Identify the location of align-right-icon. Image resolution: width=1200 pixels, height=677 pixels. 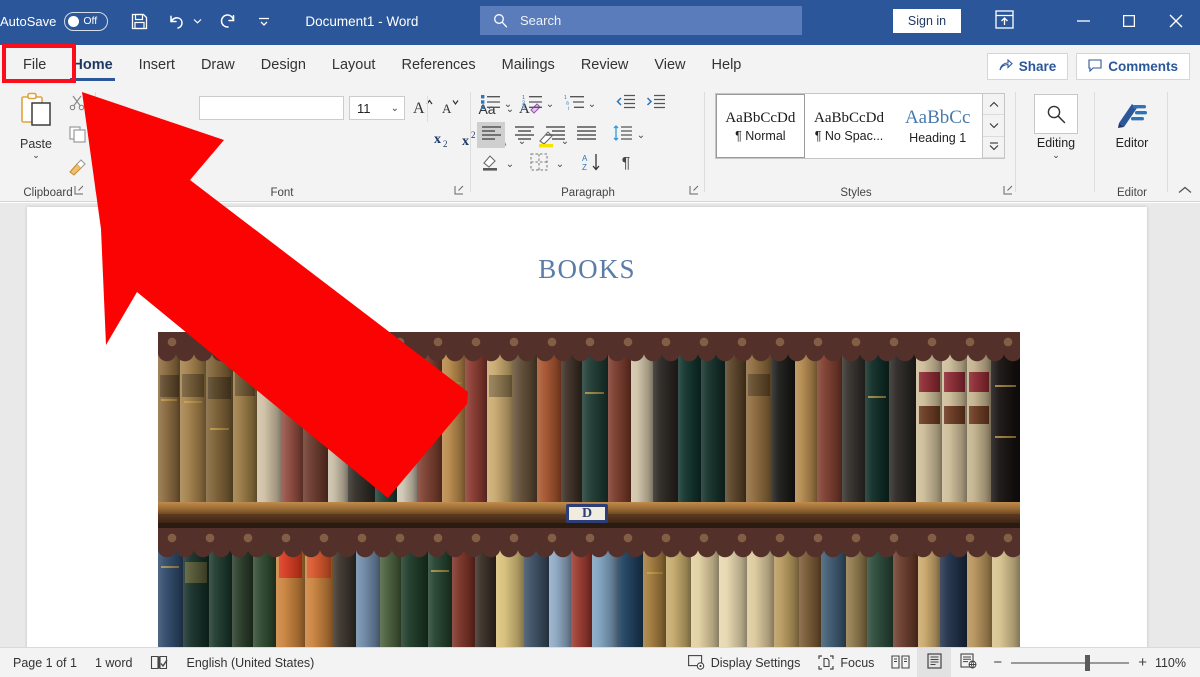
(555, 135).